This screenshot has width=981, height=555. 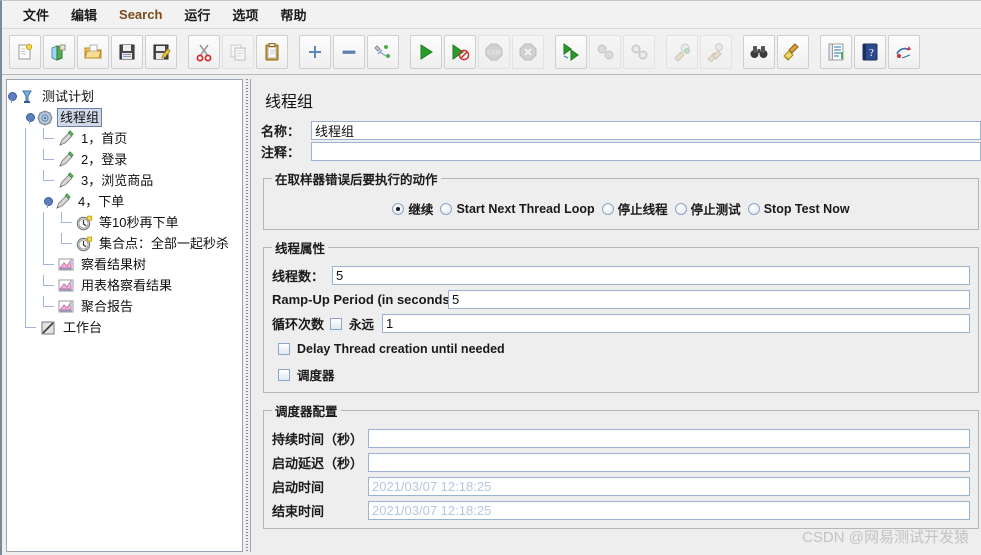 I want to click on start-button, so click(x=426, y=51).